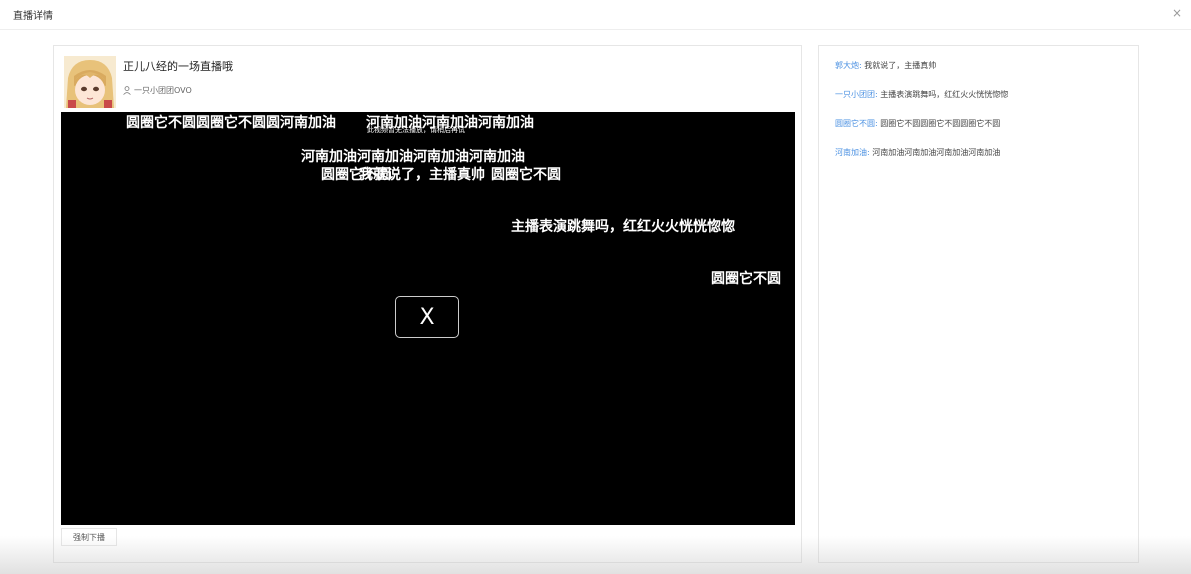  I want to click on danmaku-item: 我就说了，主播真帅, so click(422, 175).